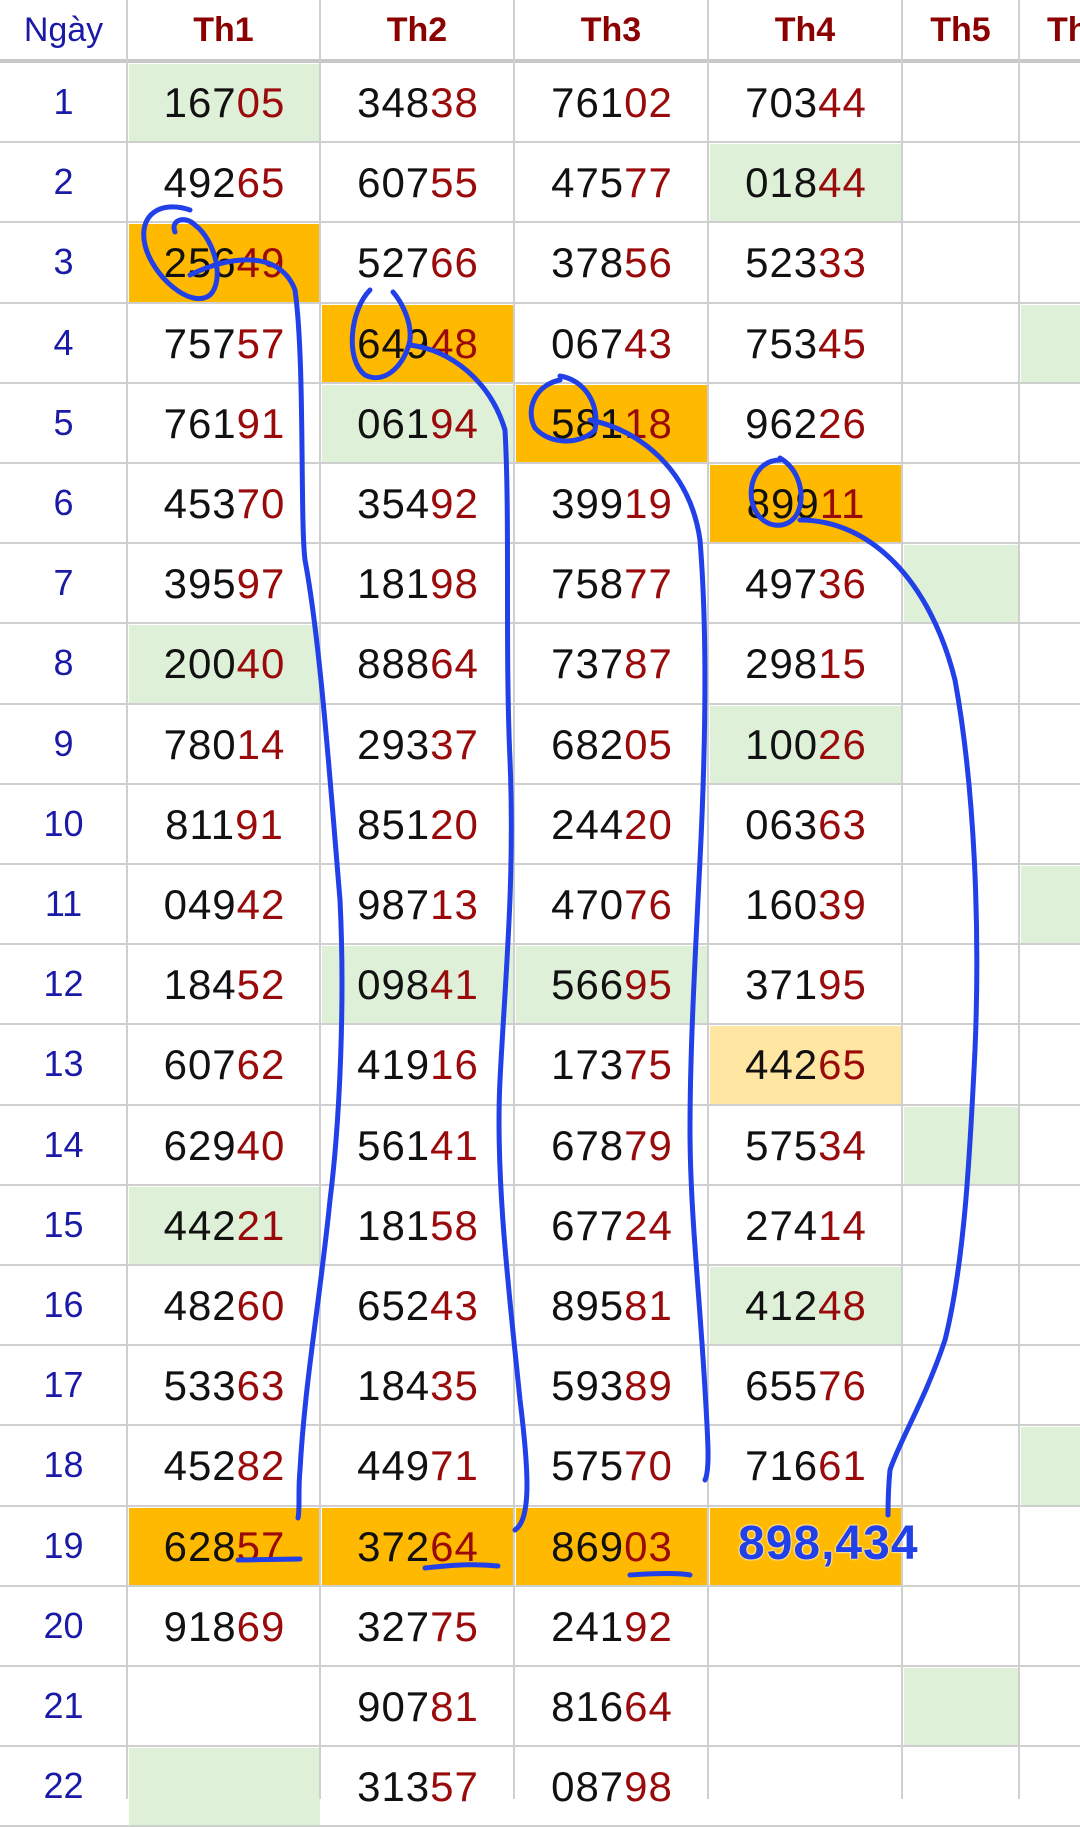  Describe the element at coordinates (394, 1626) in the screenshot. I see `result-head-digits: 327` at that location.